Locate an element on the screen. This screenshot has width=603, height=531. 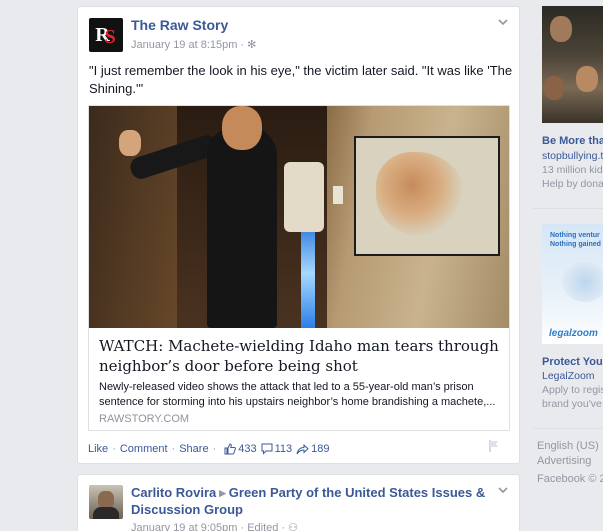
report-flag-icon is located at coordinates (494, 447).